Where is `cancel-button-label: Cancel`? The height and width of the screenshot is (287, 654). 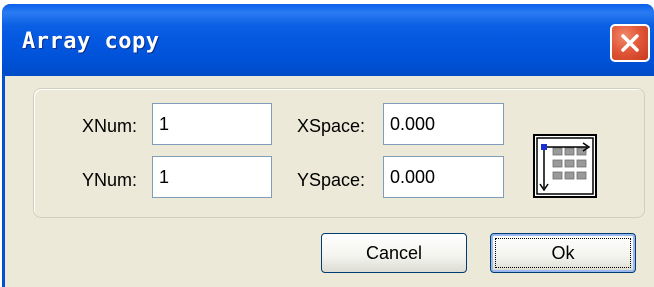 cancel-button-label: Cancel is located at coordinates (394, 253).